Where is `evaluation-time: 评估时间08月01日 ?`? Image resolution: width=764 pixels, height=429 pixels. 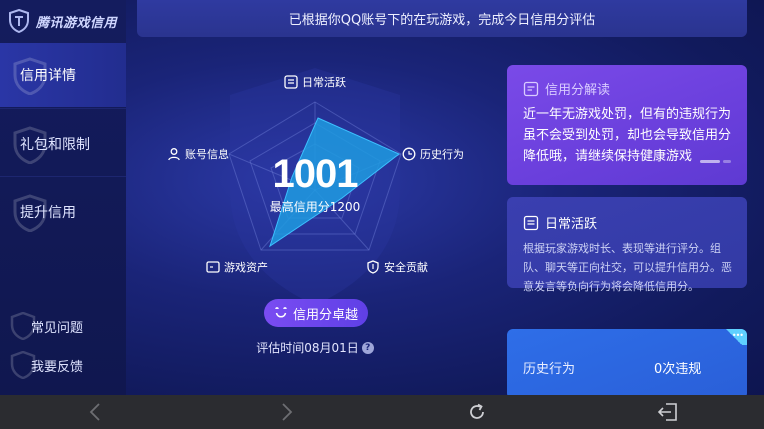 evaluation-time: 评估时间08月01日 ? is located at coordinates (315, 347).